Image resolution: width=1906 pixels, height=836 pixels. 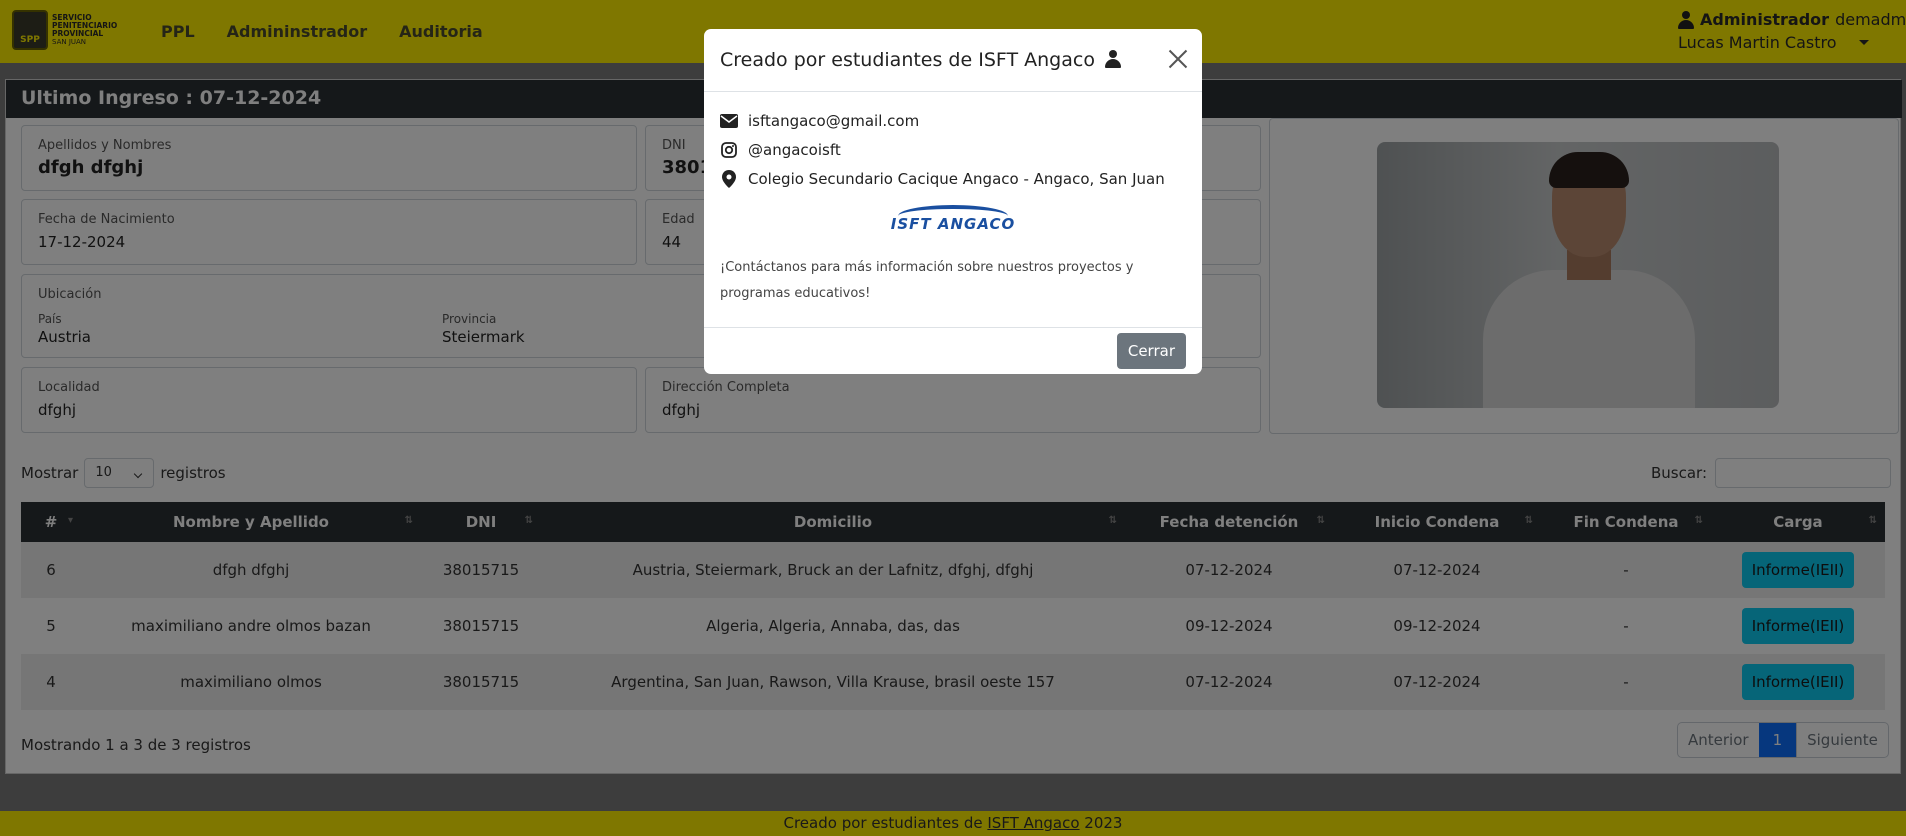 I want to click on close-button: Cerrar, so click(x=1151, y=351).